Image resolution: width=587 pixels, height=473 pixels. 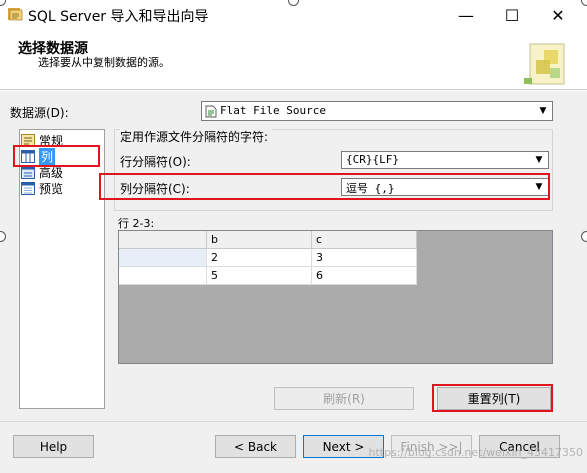 I want to click on table-cell: 6, so click(x=364, y=276).